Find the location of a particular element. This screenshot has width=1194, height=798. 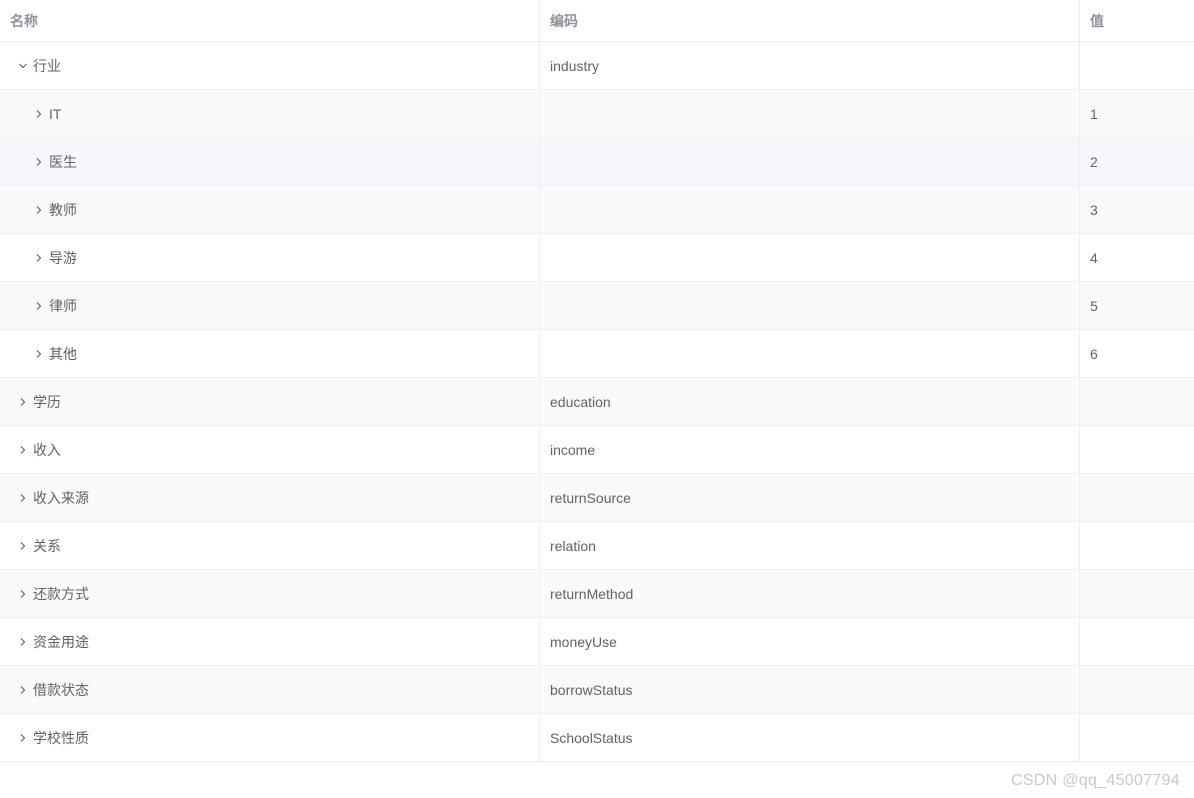

cell-value: 4 is located at coordinates (1094, 257).